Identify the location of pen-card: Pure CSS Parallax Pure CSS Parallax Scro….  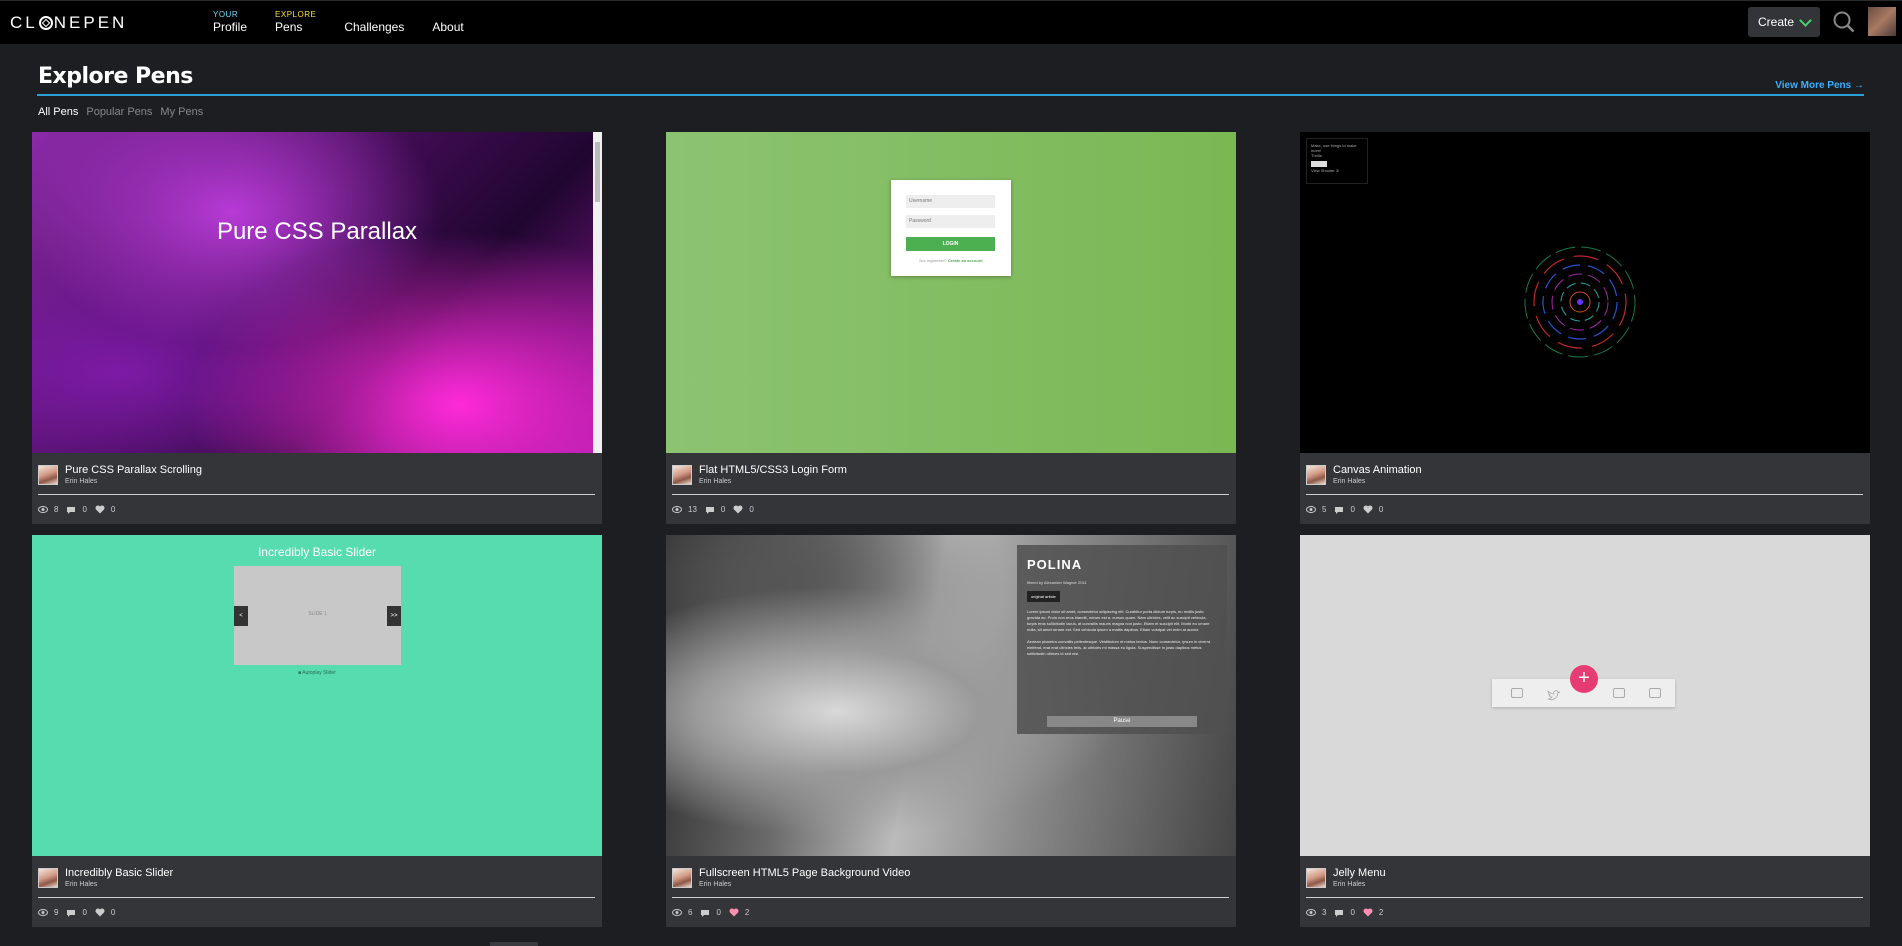
(317, 328).